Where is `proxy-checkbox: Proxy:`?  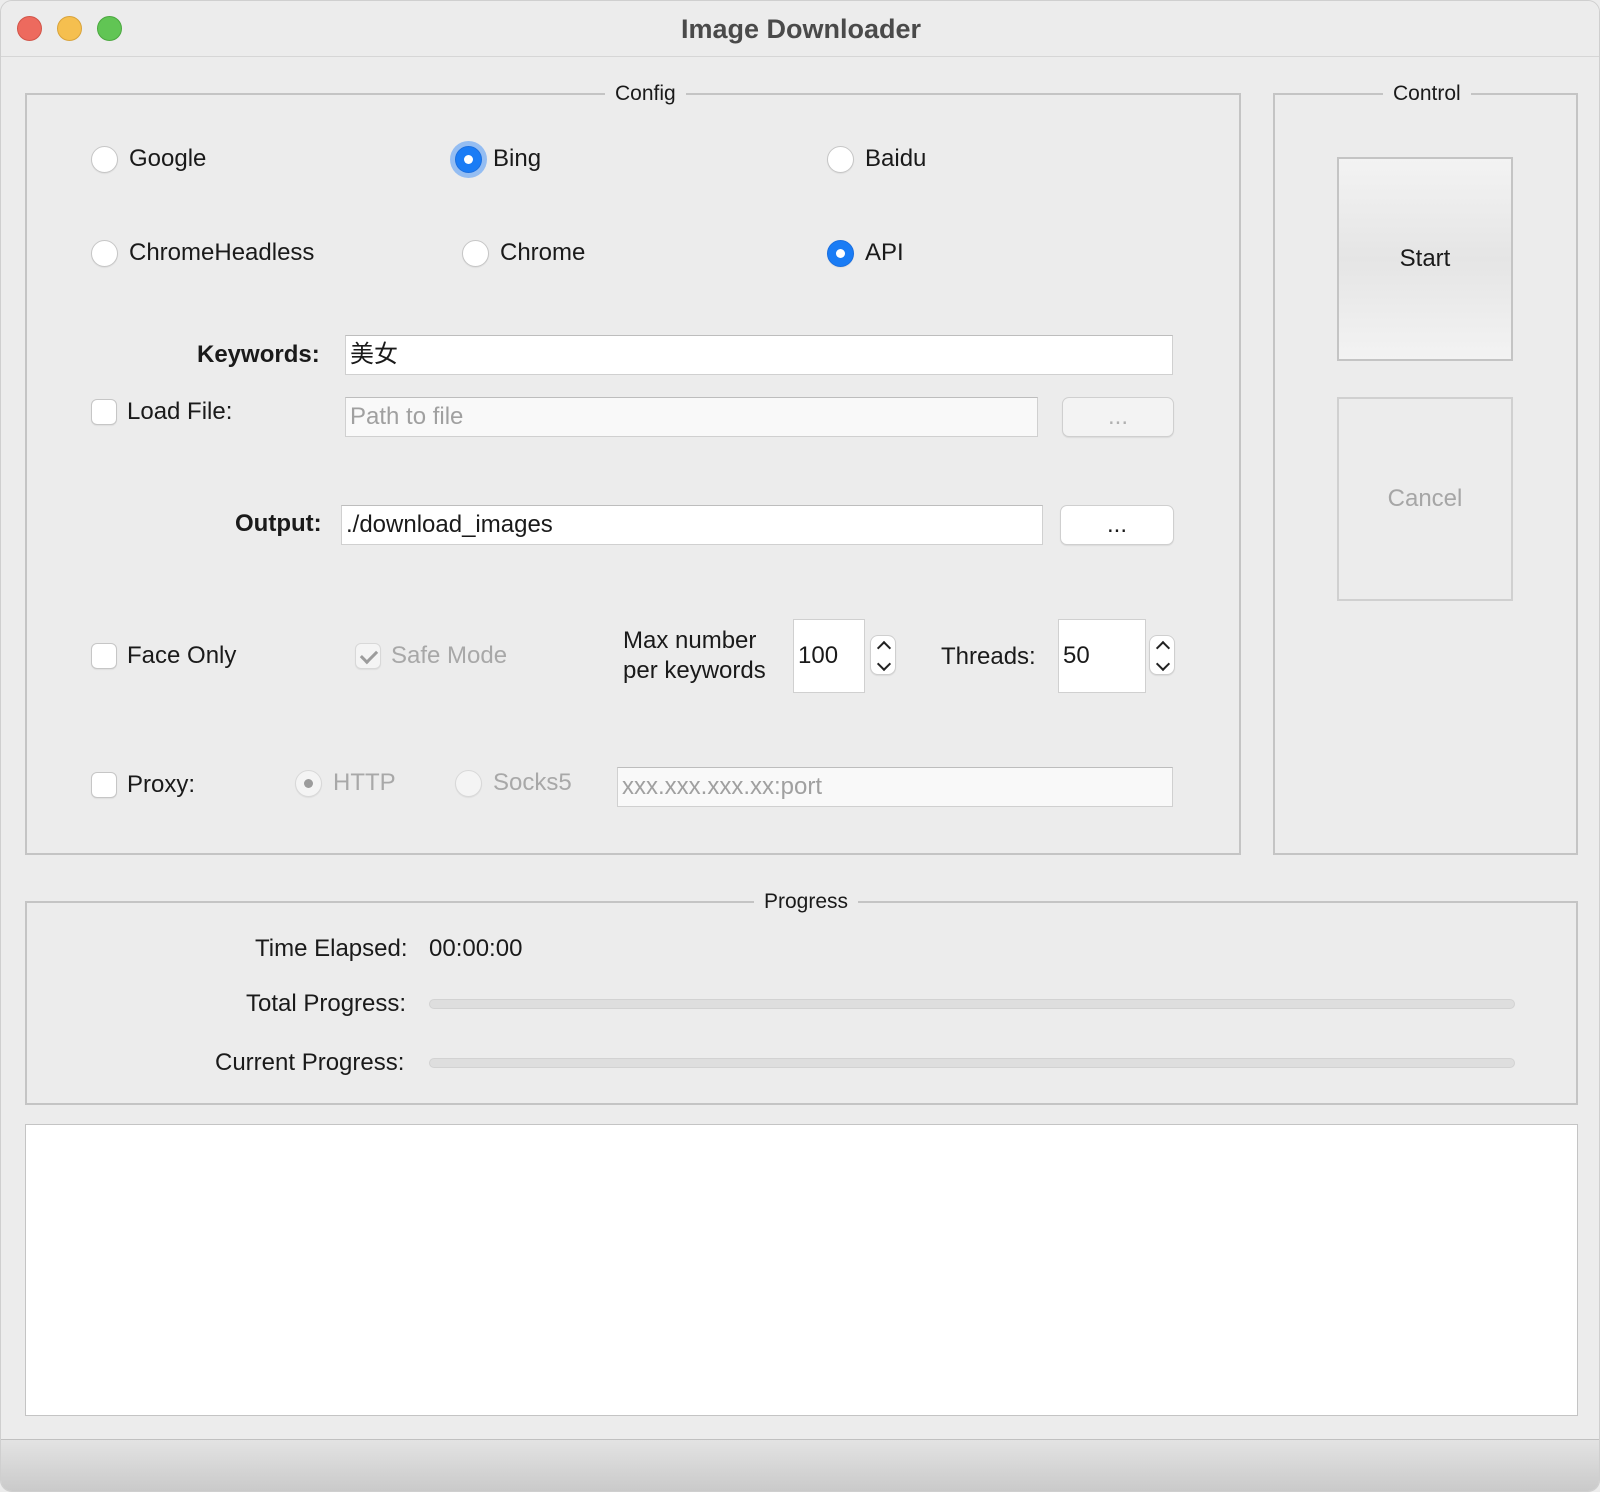 proxy-checkbox: Proxy: is located at coordinates (143, 785).